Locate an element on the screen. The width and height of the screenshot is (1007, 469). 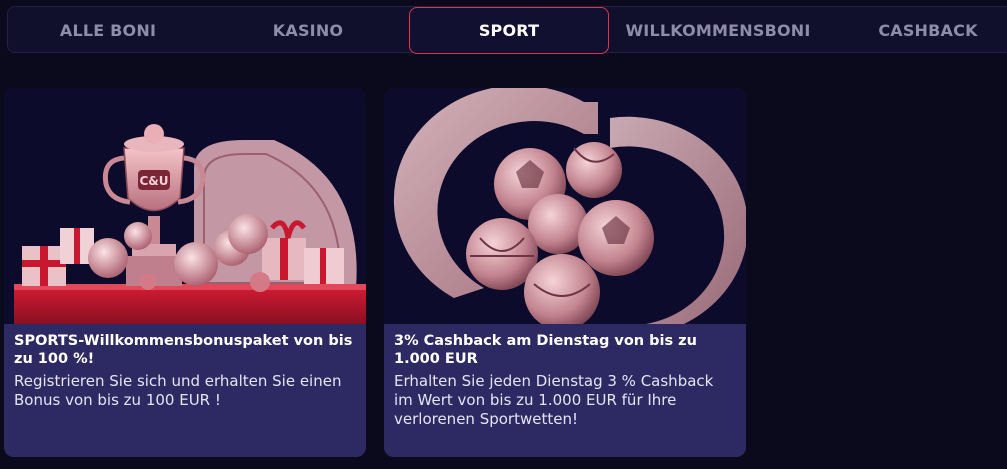
tab-sport: SPORT is located at coordinates (509, 30).